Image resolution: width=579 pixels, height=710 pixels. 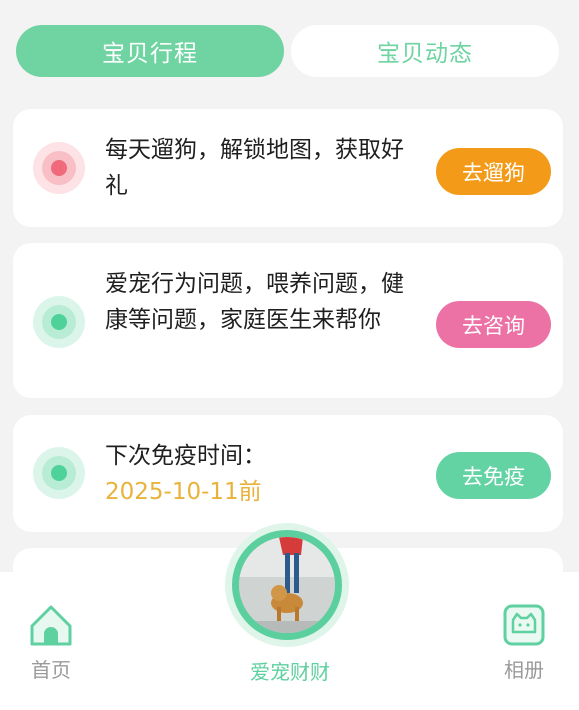 What do you see at coordinates (524, 625) in the screenshot?
I see `album-cat-icon` at bounding box center [524, 625].